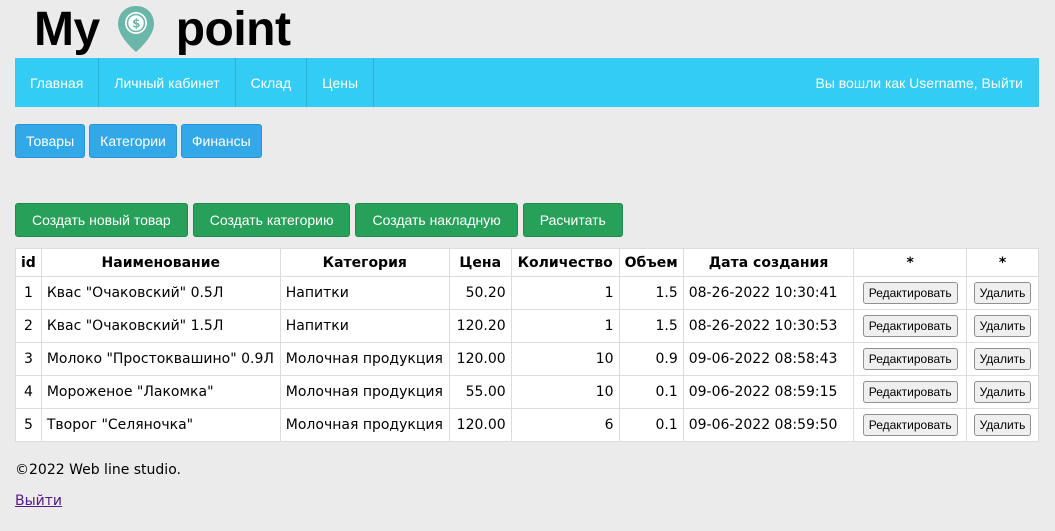 The width and height of the screenshot is (1055, 531). What do you see at coordinates (364, 262) in the screenshot?
I see `col-header-category: Категория` at bounding box center [364, 262].